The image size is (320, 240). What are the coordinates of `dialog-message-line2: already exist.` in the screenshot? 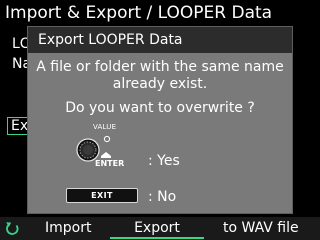 It's located at (160, 84).